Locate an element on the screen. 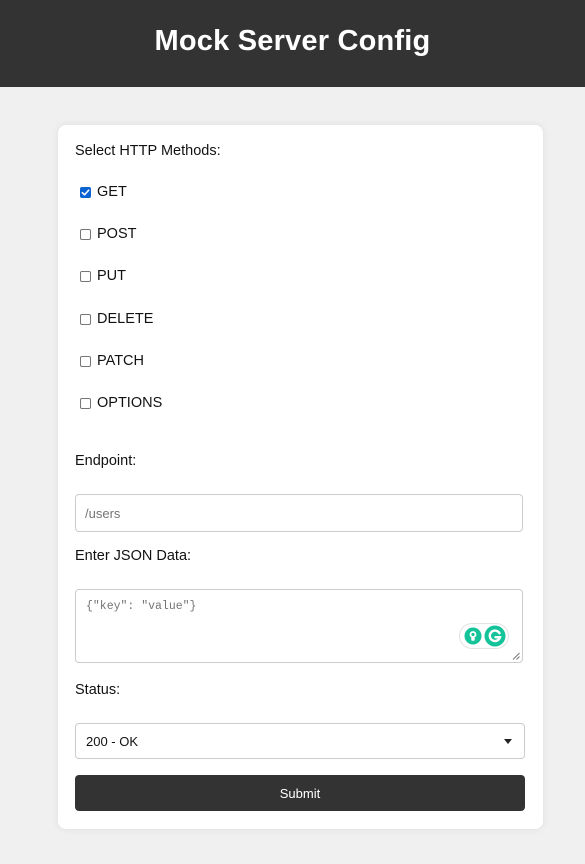 The image size is (585, 864). status-label: Status: is located at coordinates (98, 690).